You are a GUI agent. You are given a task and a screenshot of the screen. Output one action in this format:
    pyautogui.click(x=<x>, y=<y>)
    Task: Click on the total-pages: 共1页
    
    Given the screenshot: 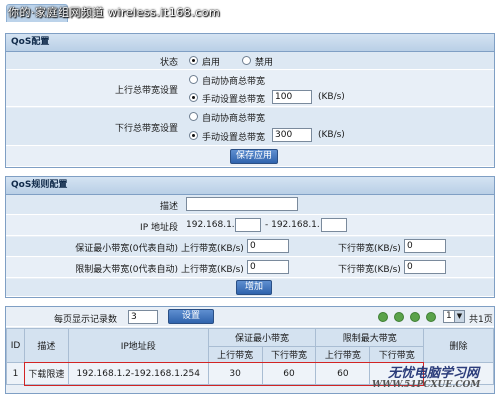 What is the action you would take?
    pyautogui.click(x=481, y=320)
    